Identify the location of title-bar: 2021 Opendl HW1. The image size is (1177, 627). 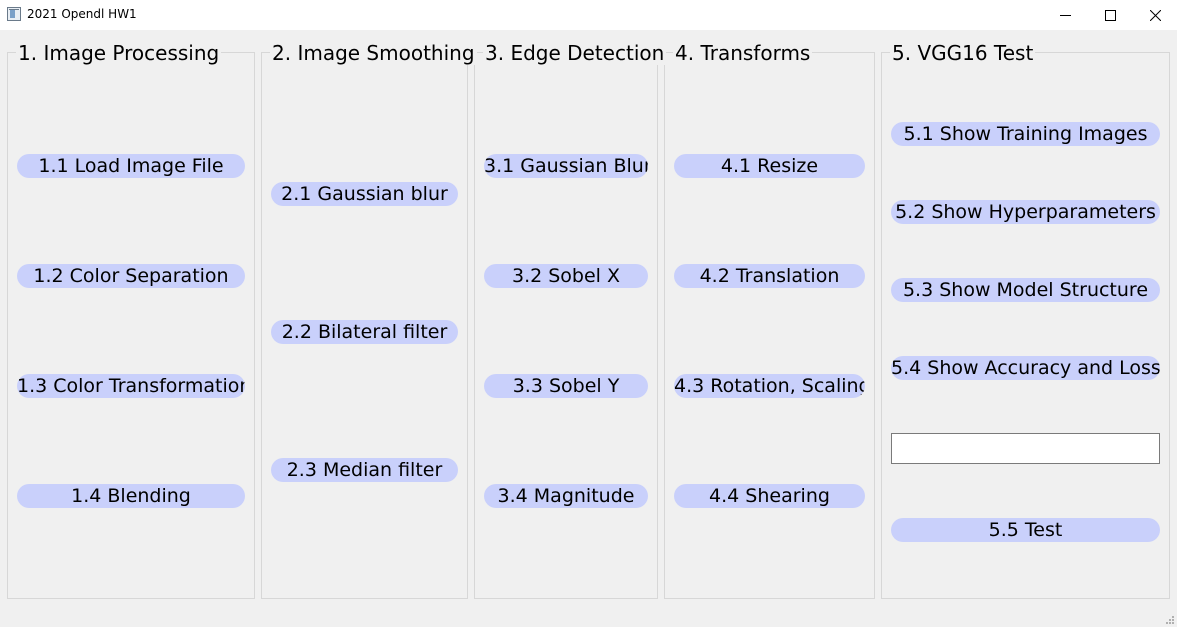
(588, 15).